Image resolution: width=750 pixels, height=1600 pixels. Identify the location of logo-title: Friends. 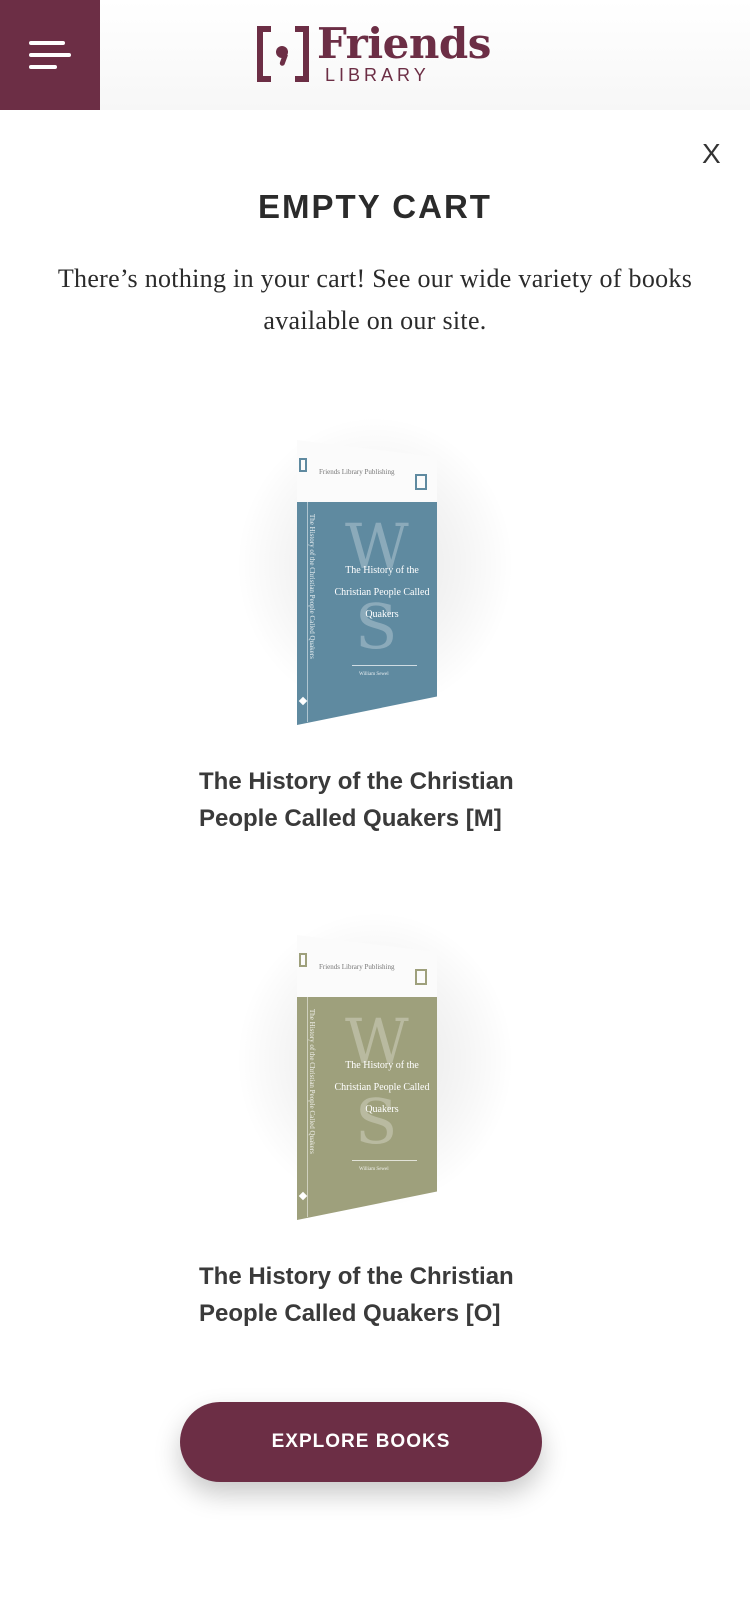
(404, 43).